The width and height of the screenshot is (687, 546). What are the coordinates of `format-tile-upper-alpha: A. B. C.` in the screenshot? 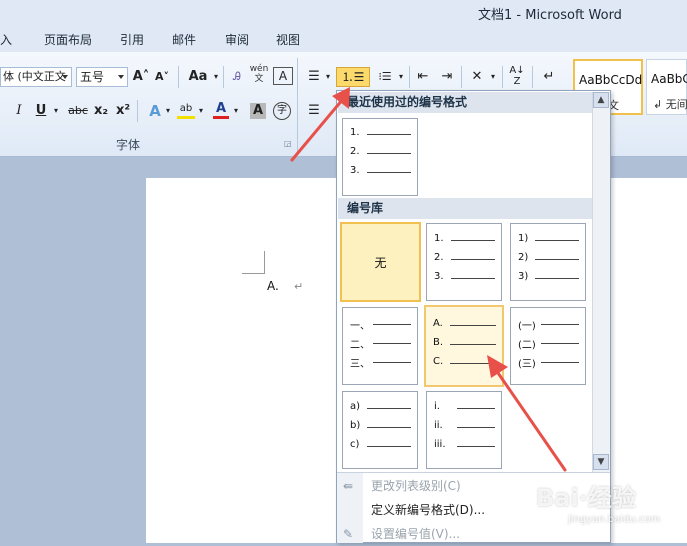 It's located at (464, 346).